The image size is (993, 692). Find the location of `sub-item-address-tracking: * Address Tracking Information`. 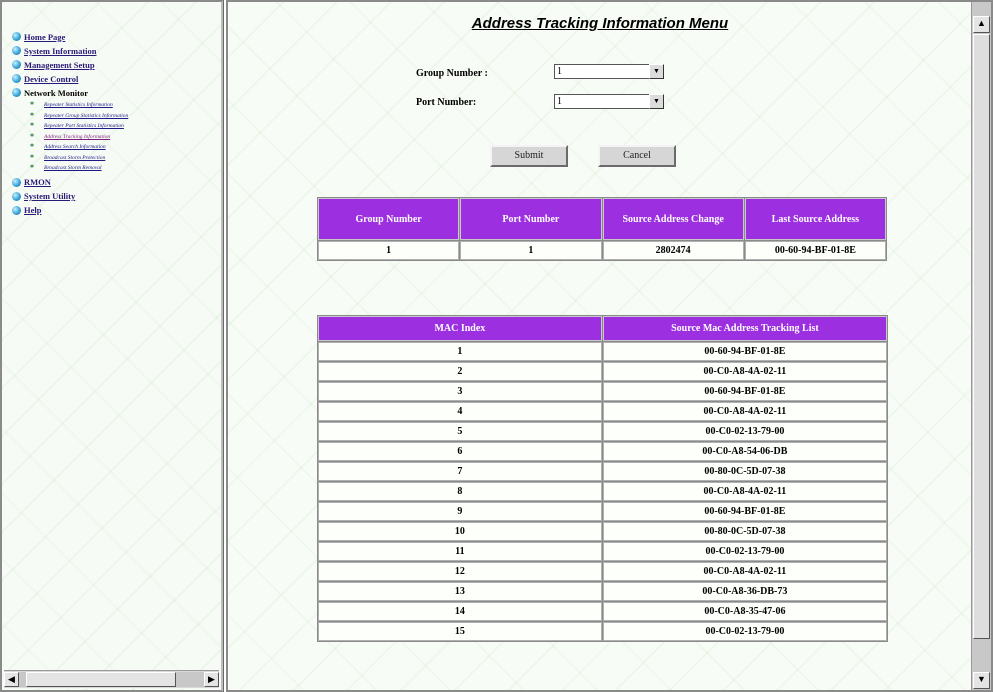

sub-item-address-tracking: * Address Tracking Information is located at coordinates (123, 137).